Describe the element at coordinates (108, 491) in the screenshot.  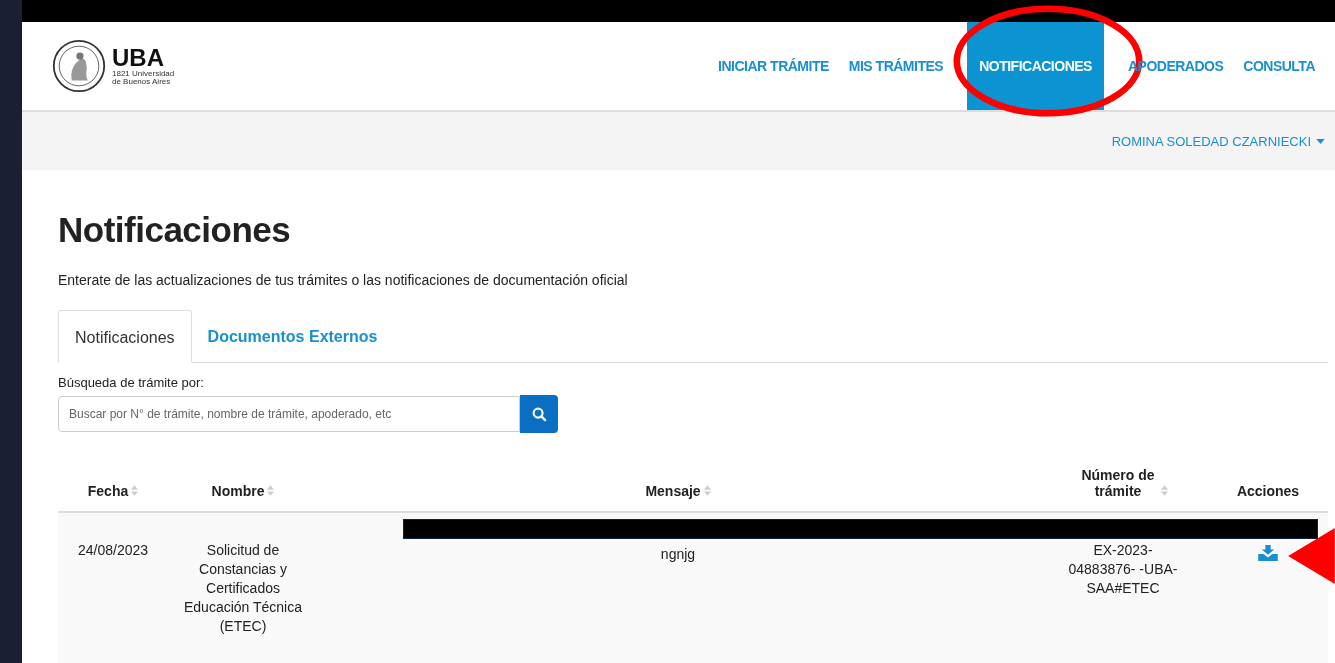
I see `column-header: Fecha` at that location.